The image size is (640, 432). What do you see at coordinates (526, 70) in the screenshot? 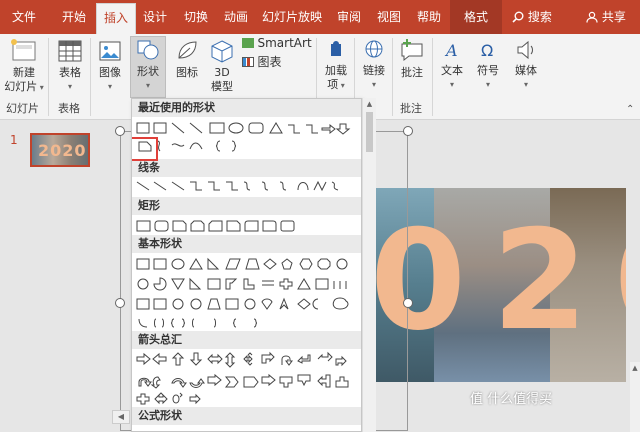
I see `media-label: 媒体` at bounding box center [526, 70].